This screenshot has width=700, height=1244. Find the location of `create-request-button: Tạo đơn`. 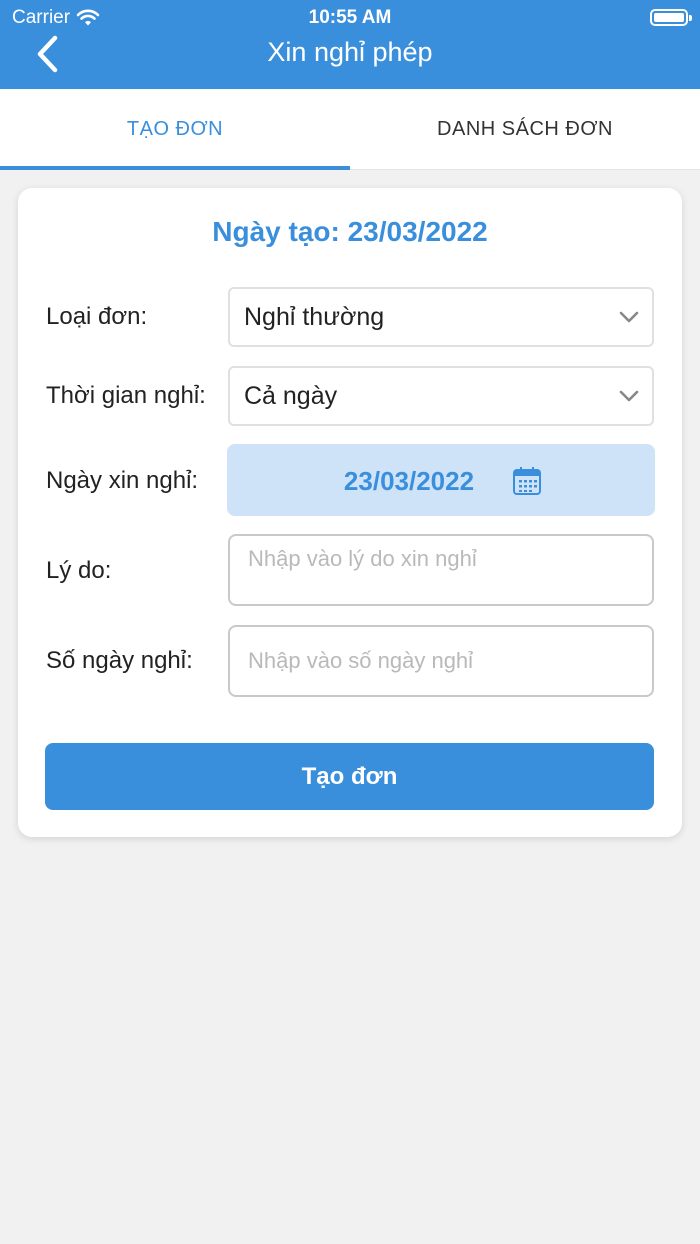

create-request-button: Tạo đơn is located at coordinates (349, 776).